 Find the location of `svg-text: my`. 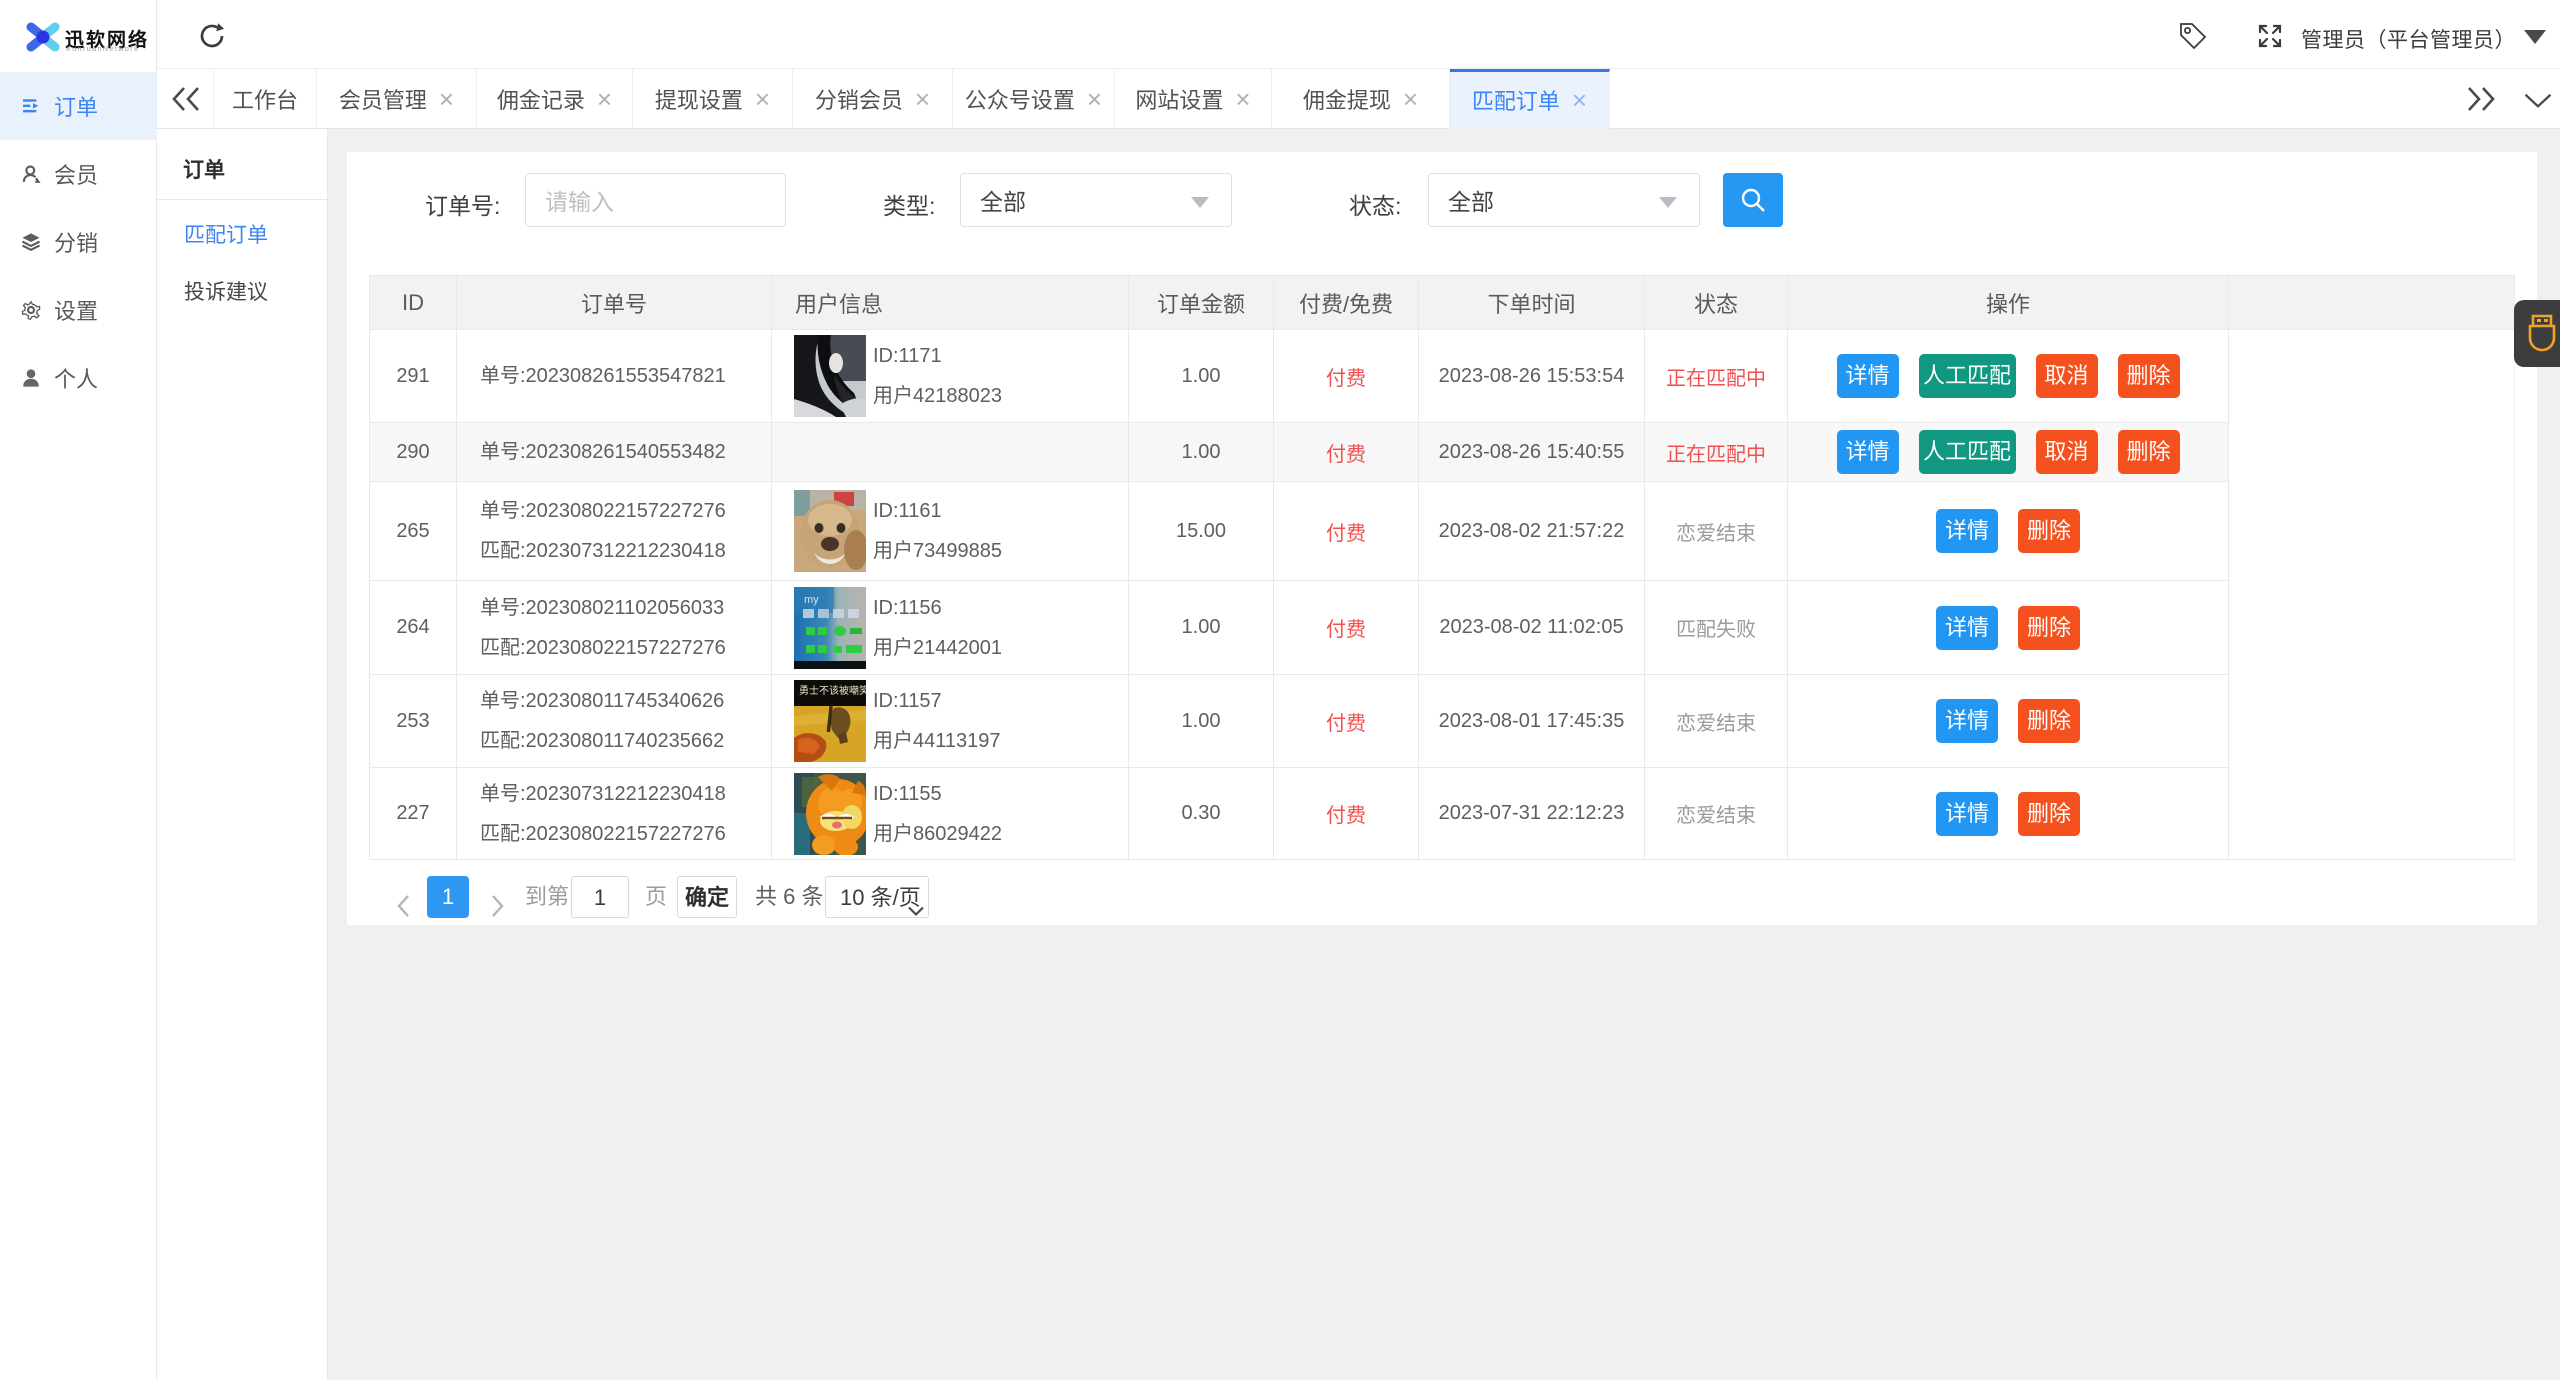

svg-text: my is located at coordinates (811, 600).